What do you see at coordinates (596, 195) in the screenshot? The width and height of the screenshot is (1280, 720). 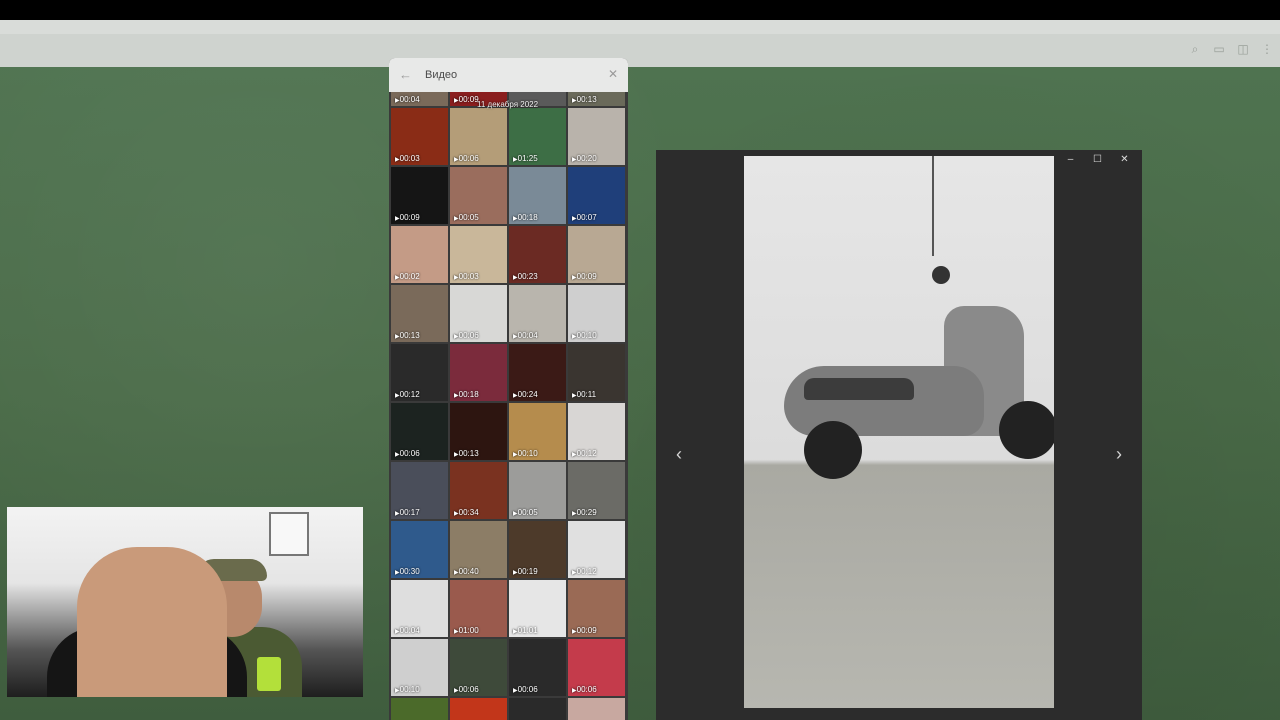 I see `video-thumbnail: 00:07` at bounding box center [596, 195].